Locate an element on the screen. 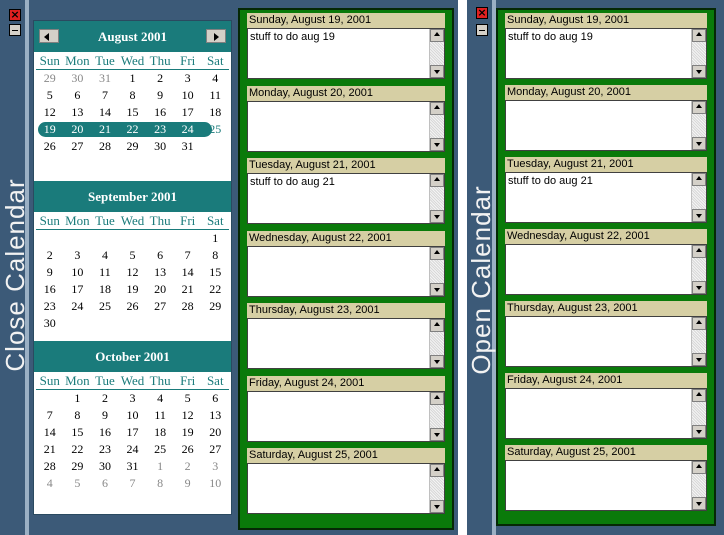 Image resolution: width=724 pixels, height=535 pixels. calendar-day: 28 is located at coordinates (50, 466).